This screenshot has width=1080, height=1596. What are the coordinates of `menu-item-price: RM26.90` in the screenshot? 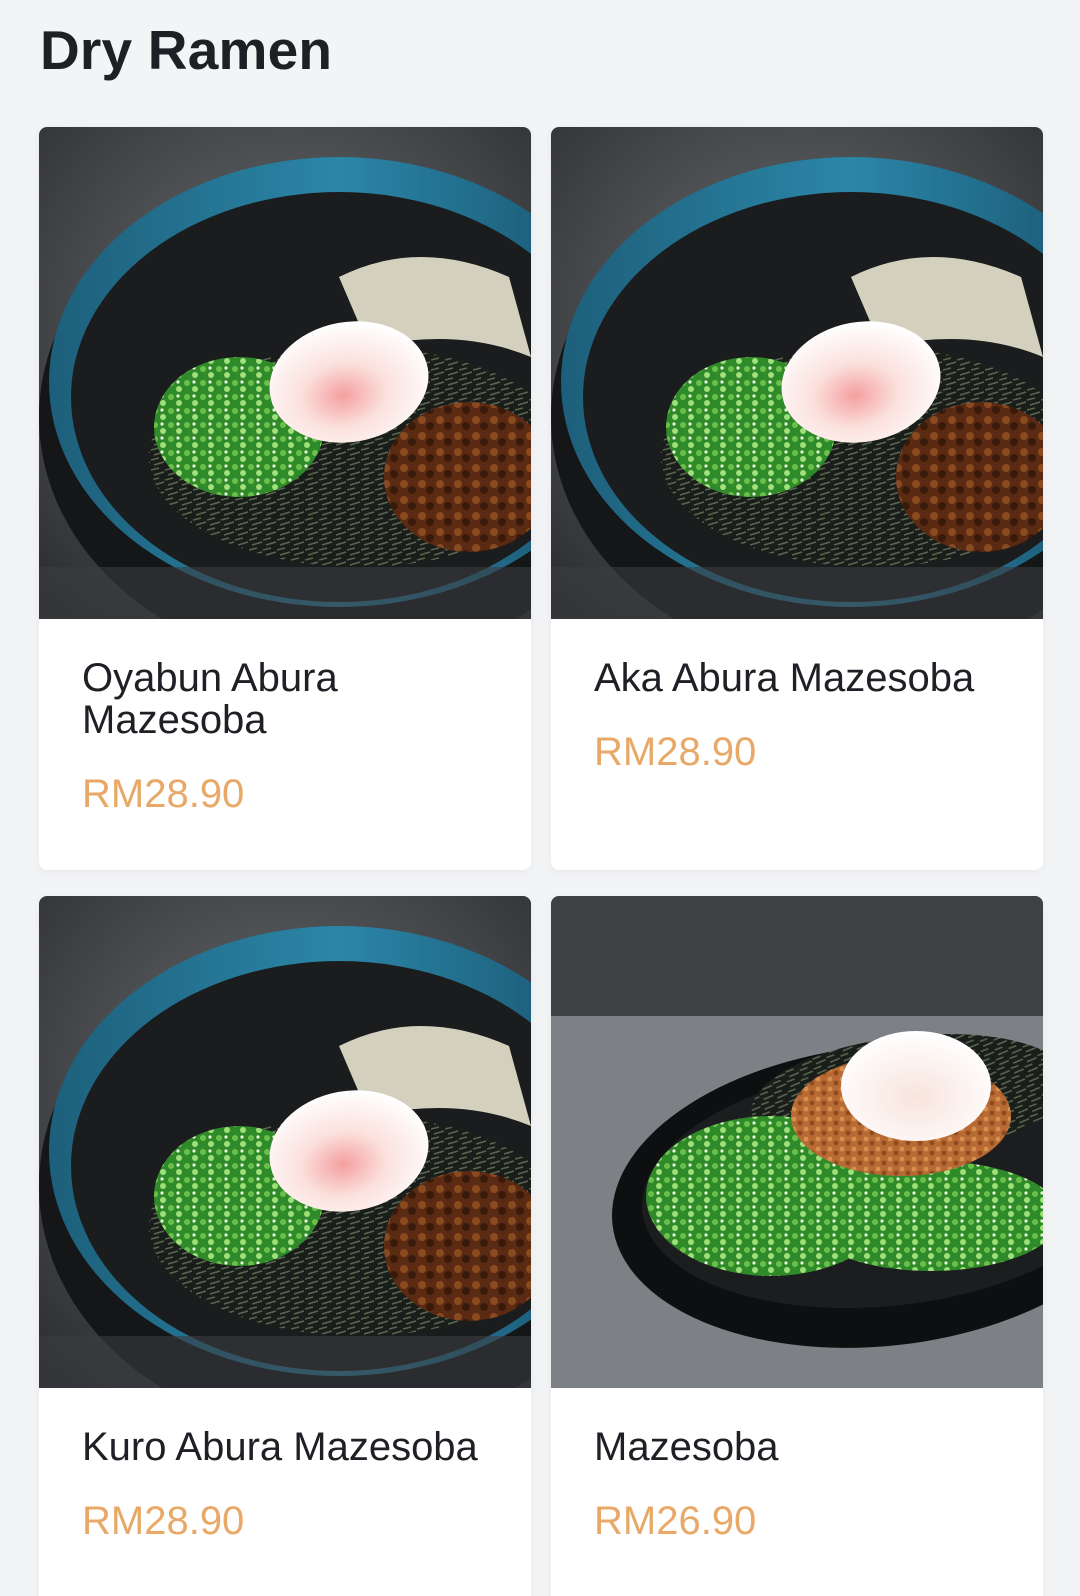 It's located at (675, 1521).